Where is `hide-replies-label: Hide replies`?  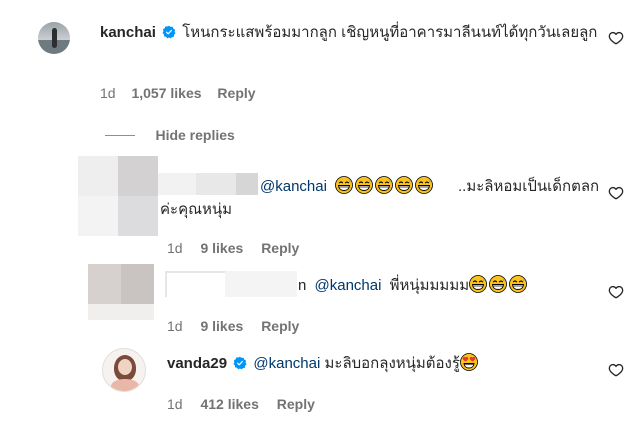 hide-replies-label: Hide replies is located at coordinates (194, 135).